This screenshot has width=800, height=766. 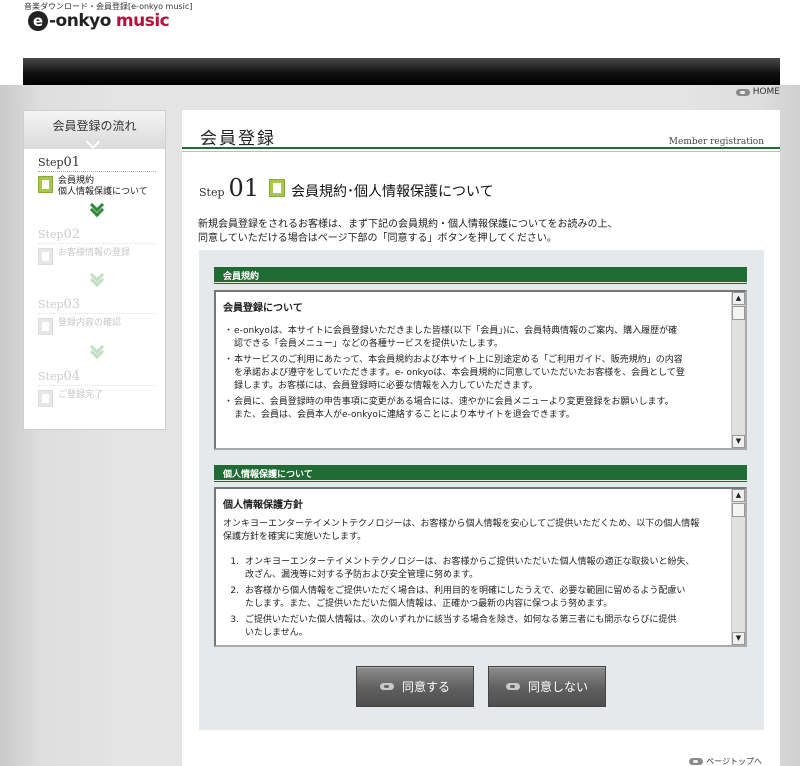 I want to click on logo-text: -onkyo, so click(x=80, y=21).